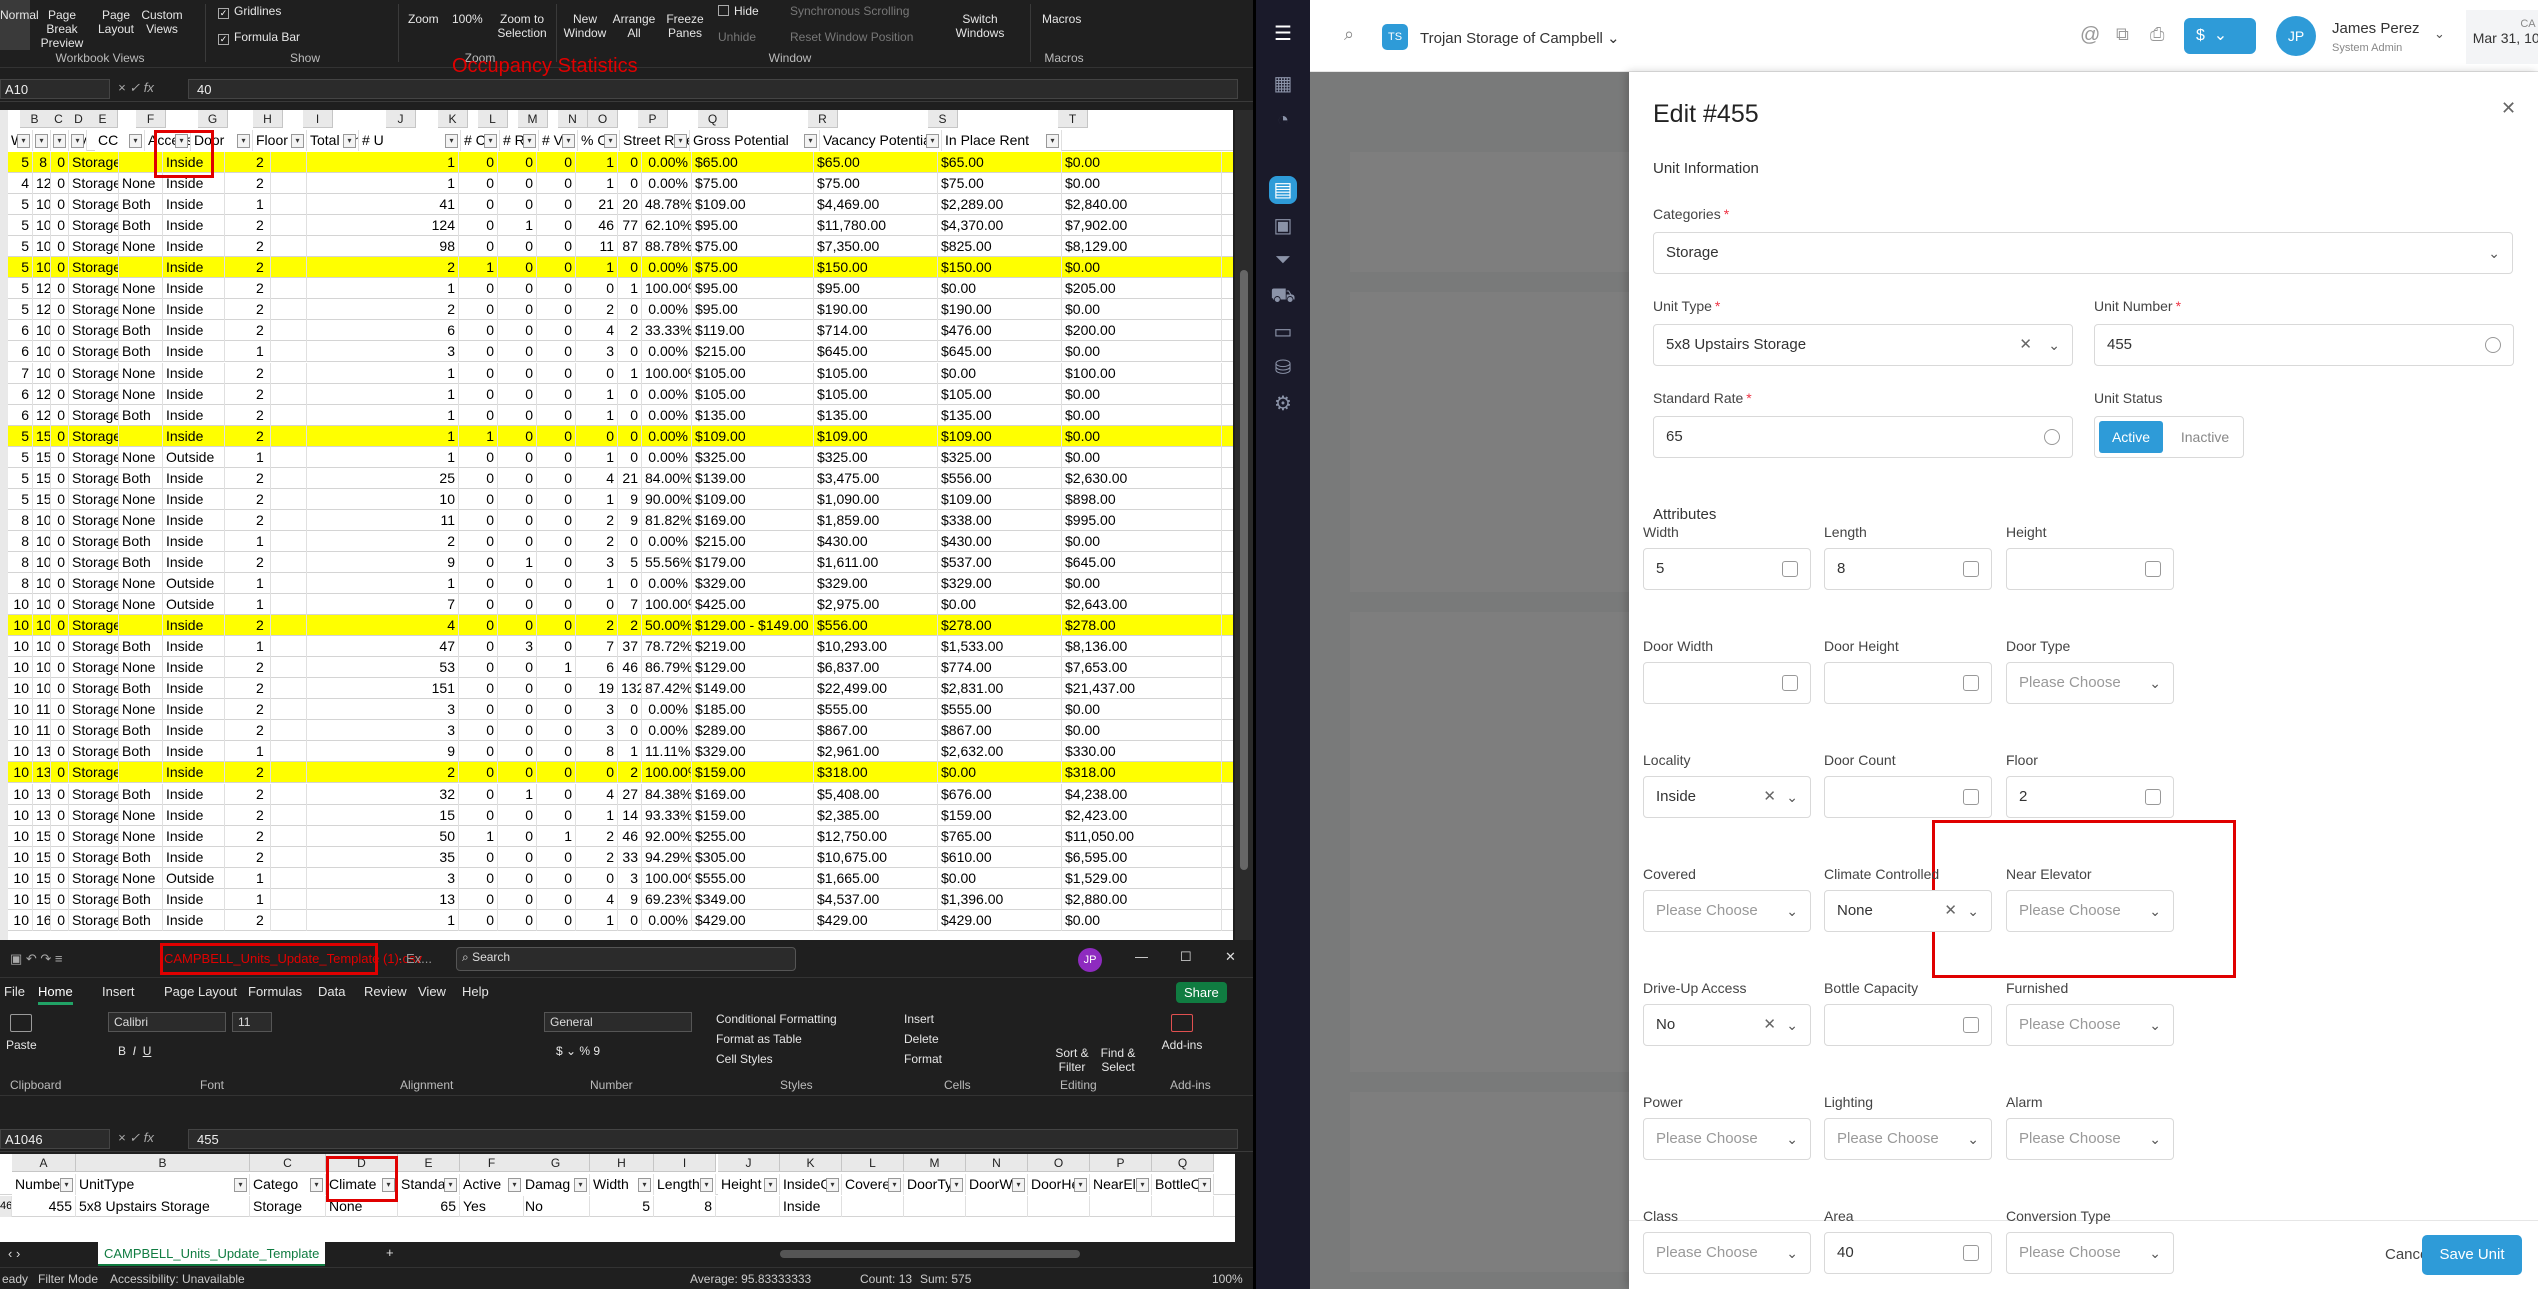 The image size is (2538, 1289). I want to click on column-header: K, so click(453, 119).